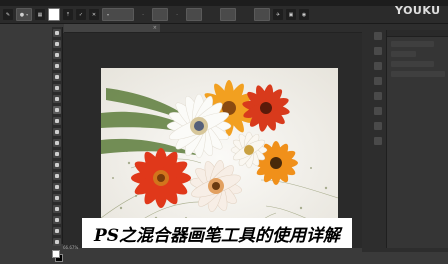 The width and height of the screenshot is (448, 264). Describe the element at coordinates (81, 14) in the screenshot. I see `clean-brush-icon: ✓` at that location.